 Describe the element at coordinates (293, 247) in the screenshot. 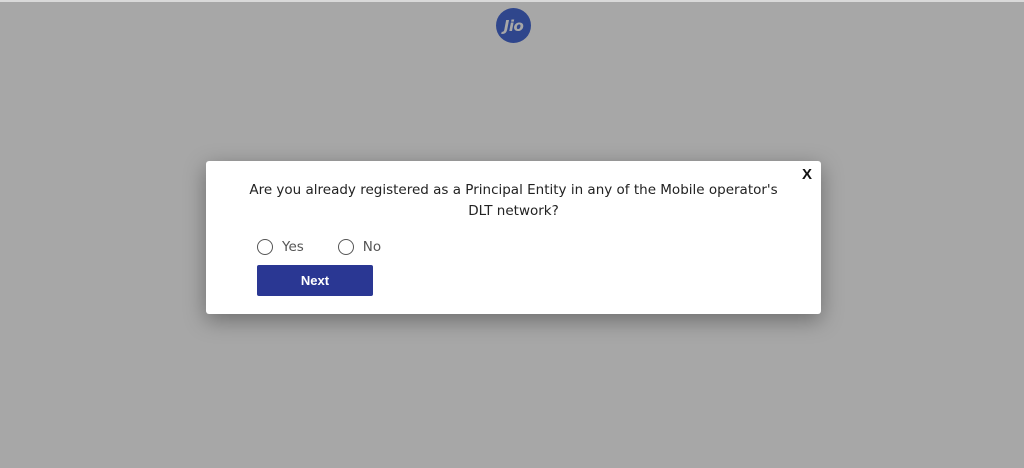

I see `option-yes-label: Yes` at that location.